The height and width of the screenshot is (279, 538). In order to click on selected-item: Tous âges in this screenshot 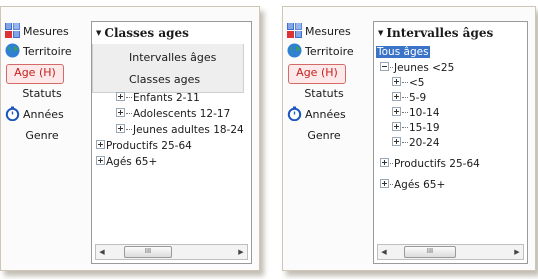, I will do `click(403, 52)`.